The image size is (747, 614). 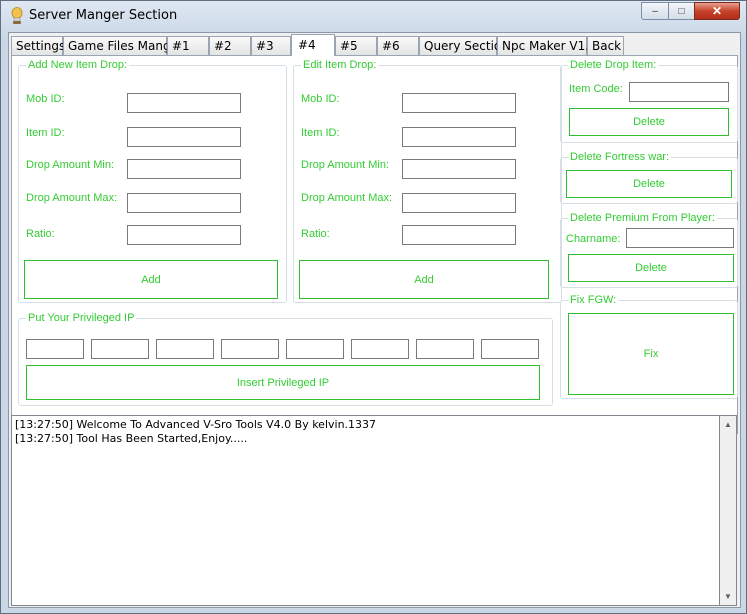 What do you see at coordinates (230, 45) in the screenshot?
I see `tab-2: #2` at bounding box center [230, 45].